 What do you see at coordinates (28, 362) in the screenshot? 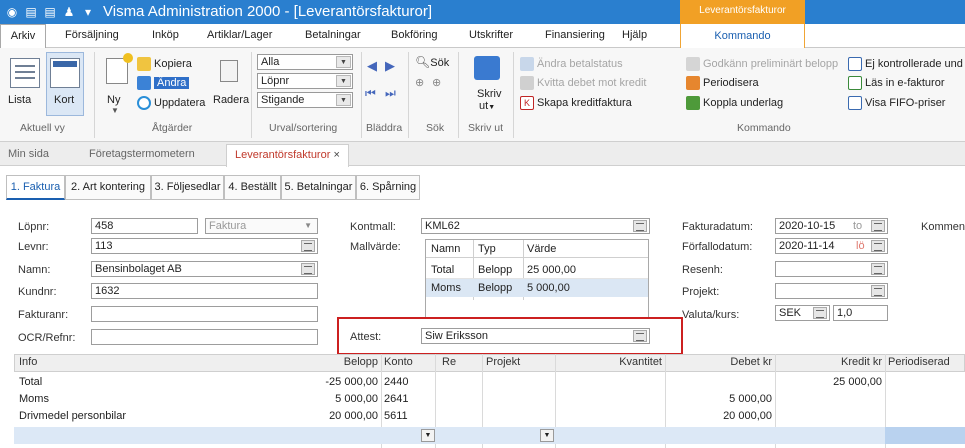
I see `grid-header-info: Info` at bounding box center [28, 362].